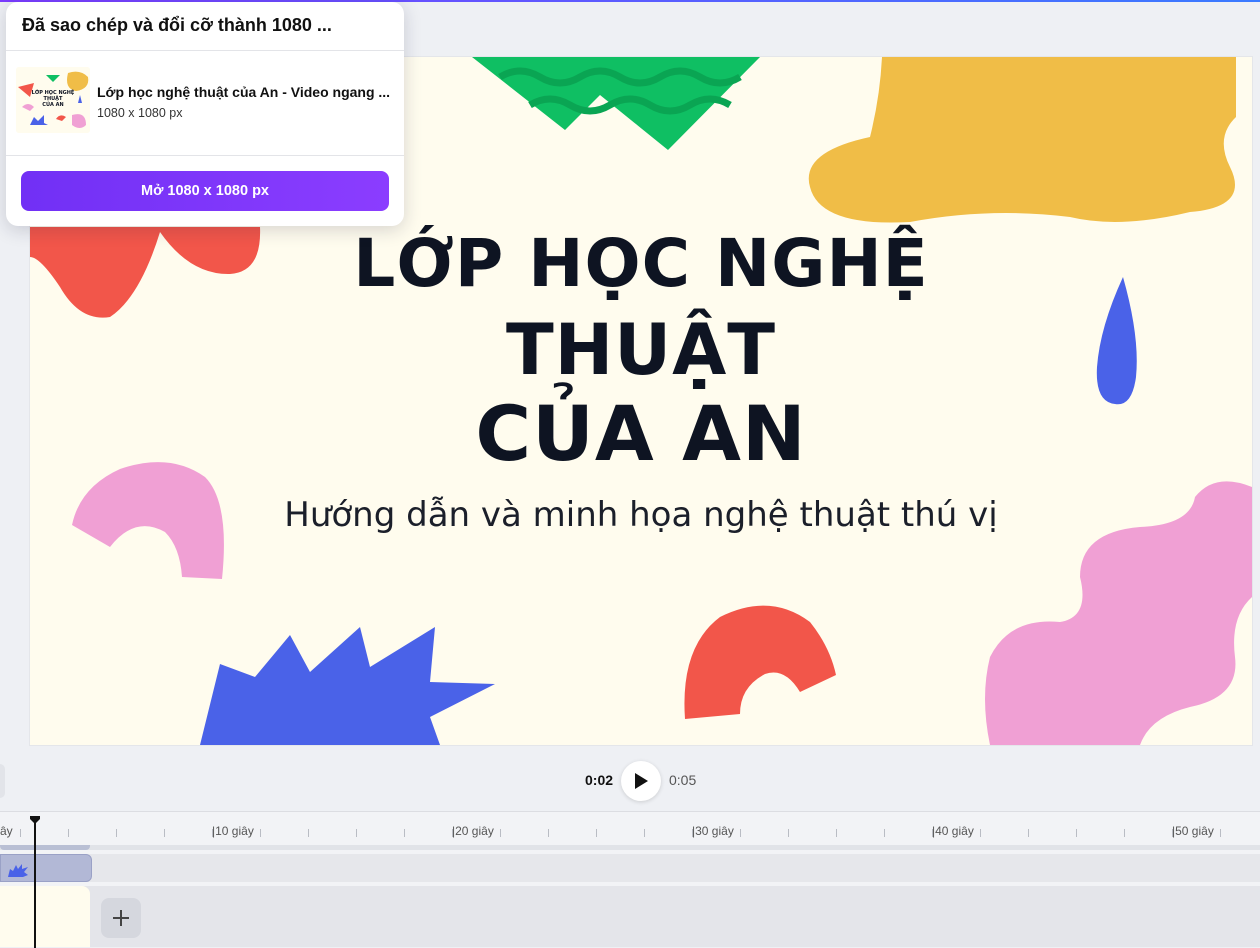  Describe the element at coordinates (641, 350) in the screenshot. I see `title-line-2: THUẬT` at that location.